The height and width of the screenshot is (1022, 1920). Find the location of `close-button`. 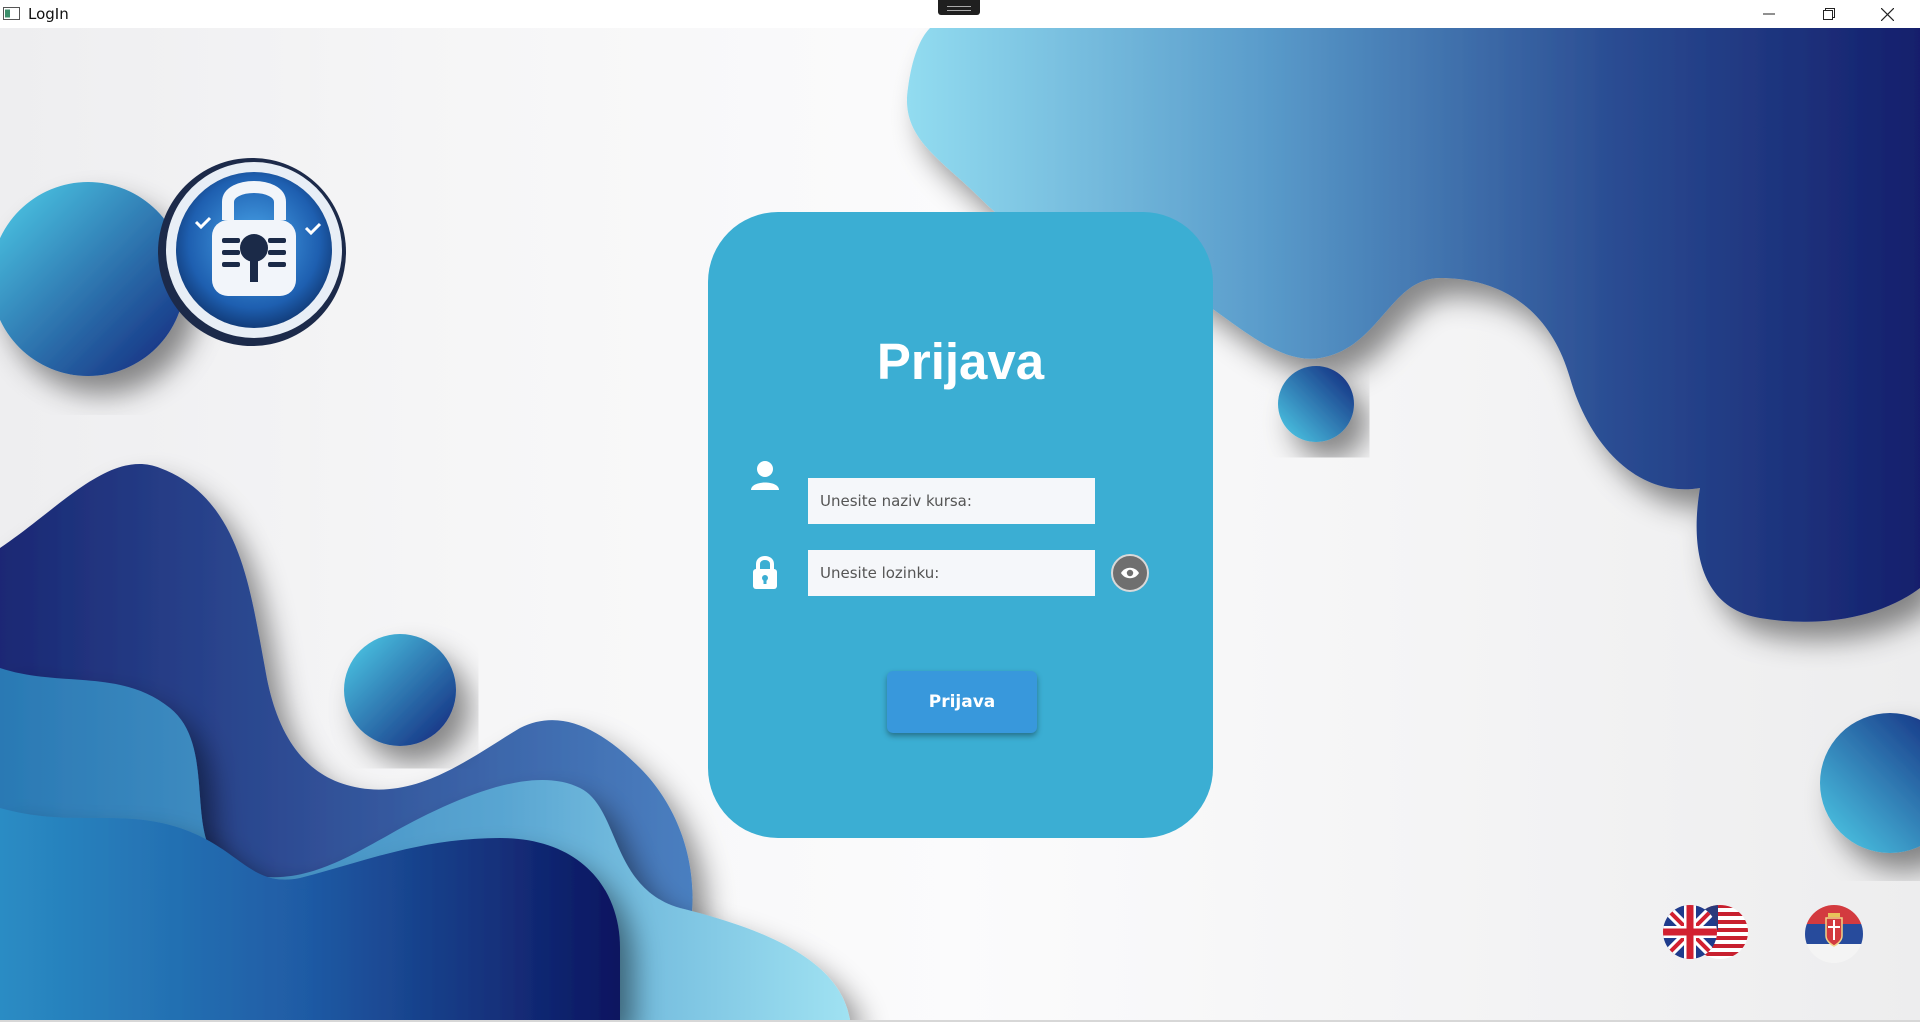

close-button is located at coordinates (1887, 14).